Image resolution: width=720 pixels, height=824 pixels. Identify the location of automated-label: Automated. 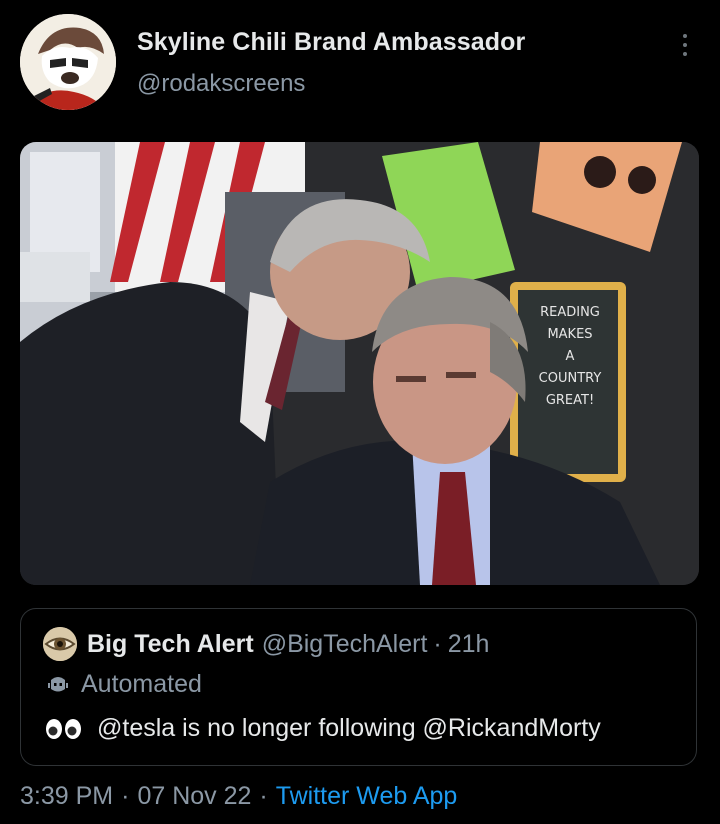
(124, 684).